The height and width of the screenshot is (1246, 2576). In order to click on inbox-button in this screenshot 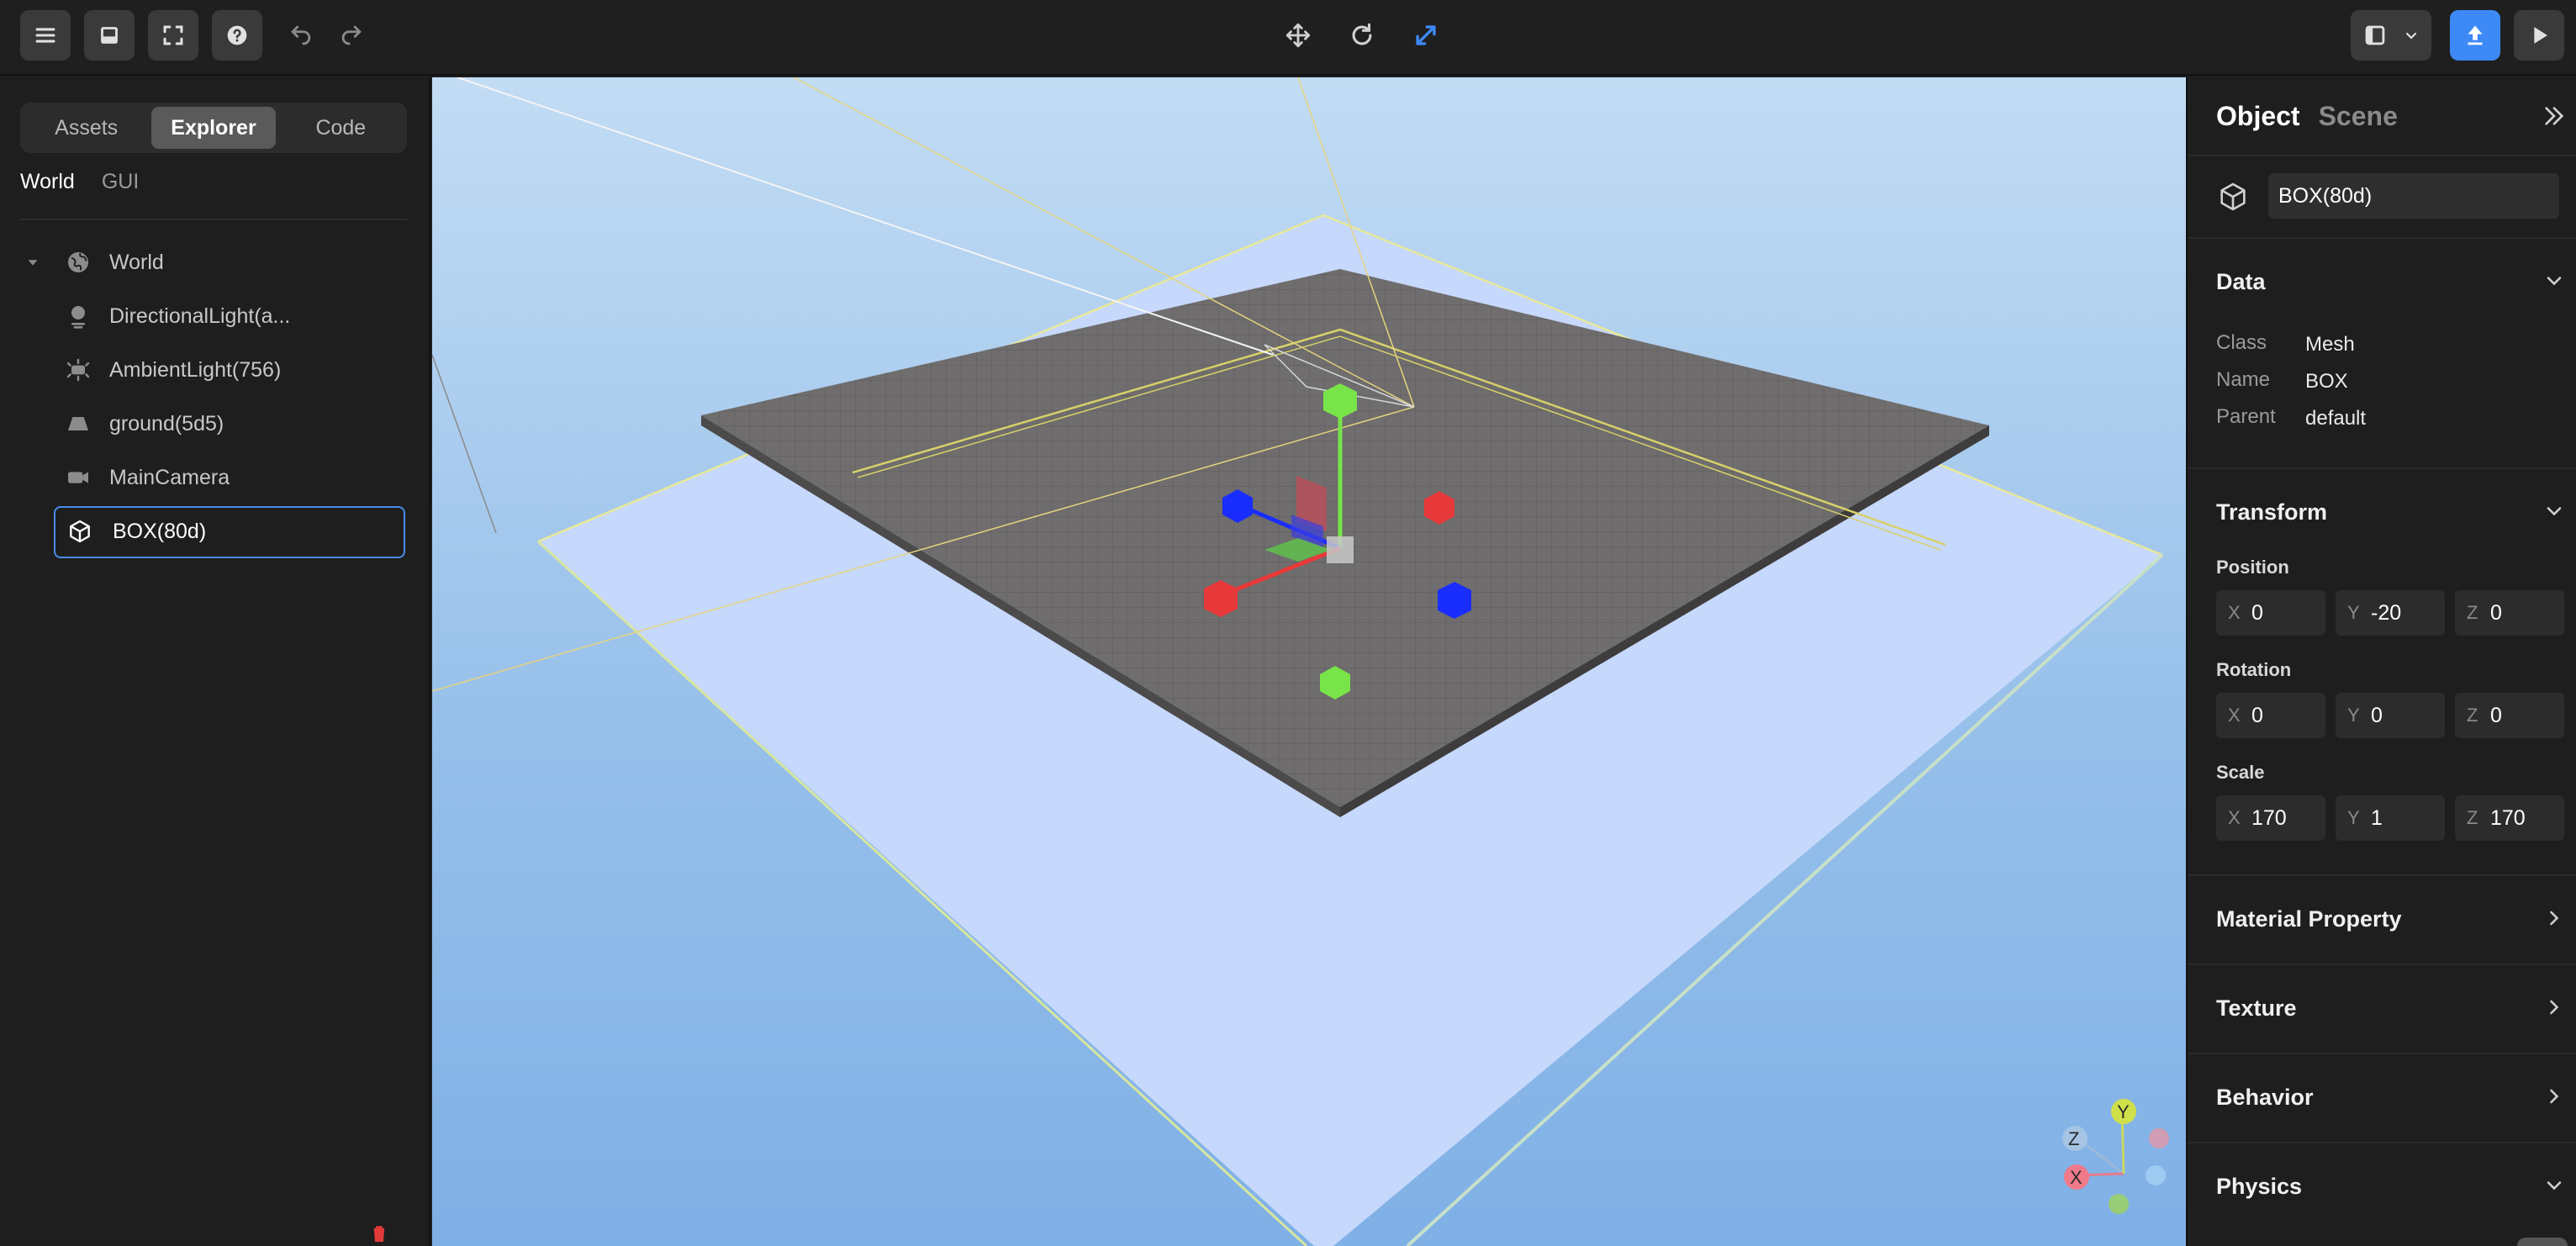, I will do `click(110, 35)`.